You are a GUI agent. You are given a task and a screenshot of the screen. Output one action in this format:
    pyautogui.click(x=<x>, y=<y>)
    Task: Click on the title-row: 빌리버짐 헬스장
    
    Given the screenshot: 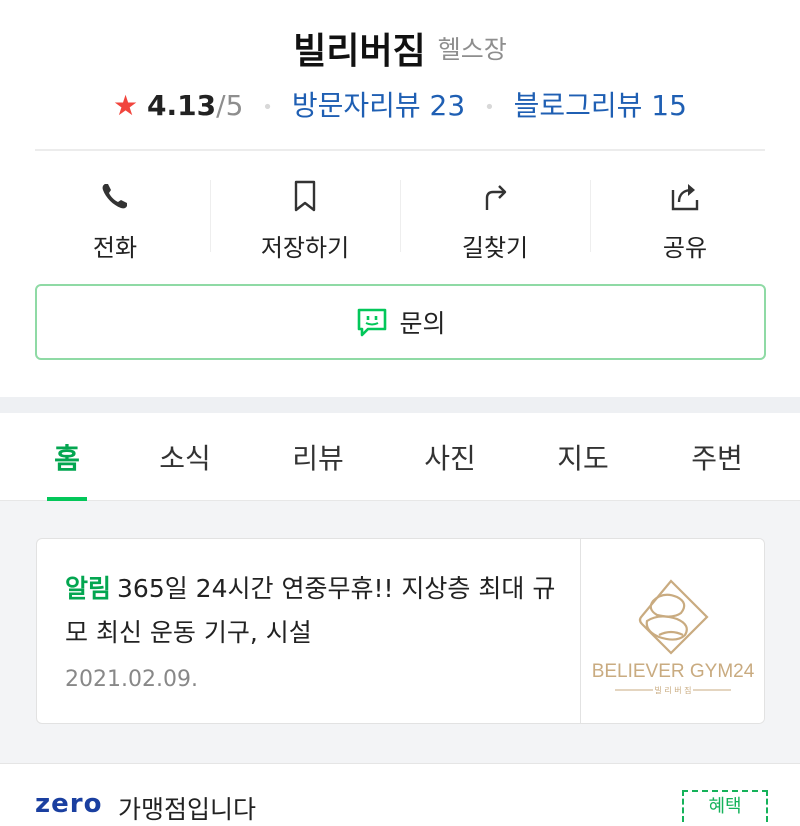 What is the action you would take?
    pyautogui.click(x=400, y=48)
    